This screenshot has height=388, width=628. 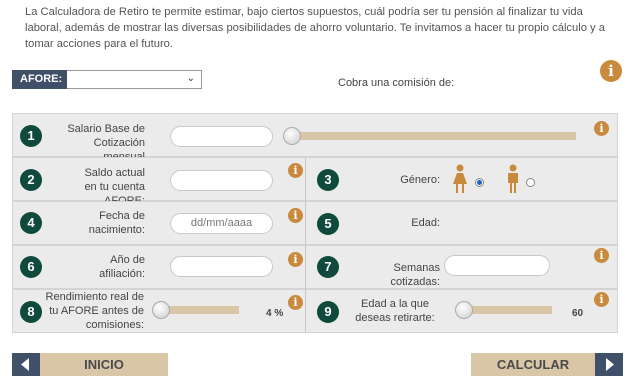 What do you see at coordinates (497, 265) in the screenshot?
I see `weeks-input` at bounding box center [497, 265].